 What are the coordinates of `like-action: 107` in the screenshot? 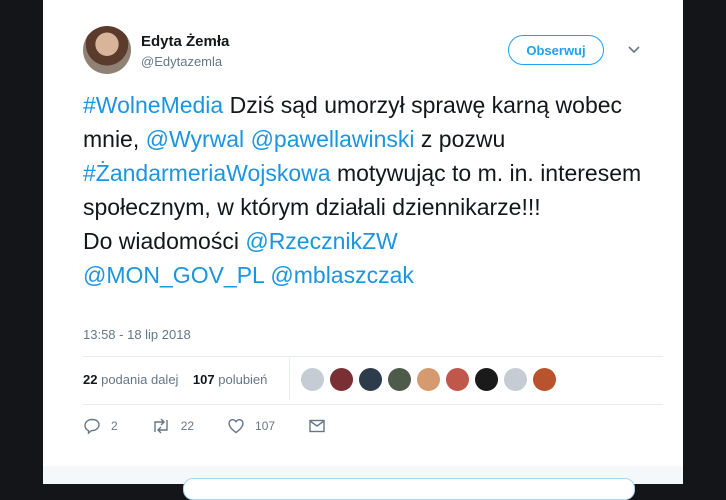 It's located at (251, 426).